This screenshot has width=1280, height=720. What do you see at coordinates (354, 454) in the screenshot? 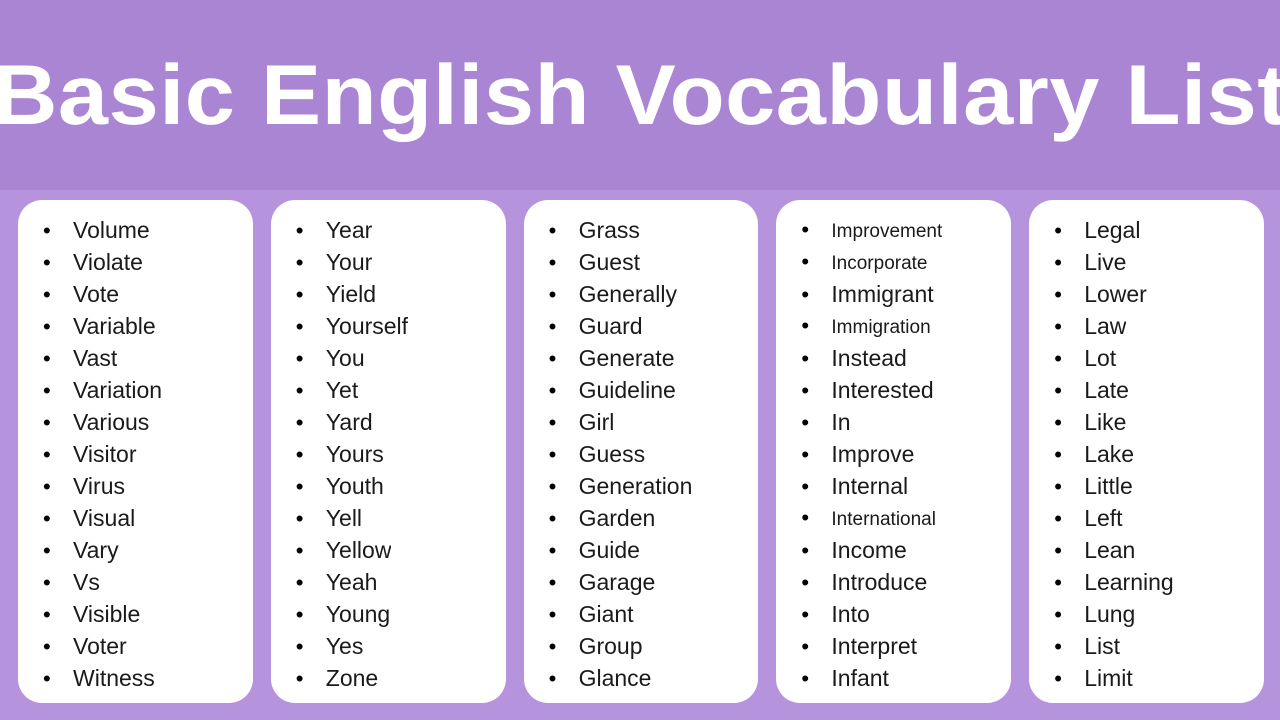
I see `vocabulary-word: Yours` at bounding box center [354, 454].